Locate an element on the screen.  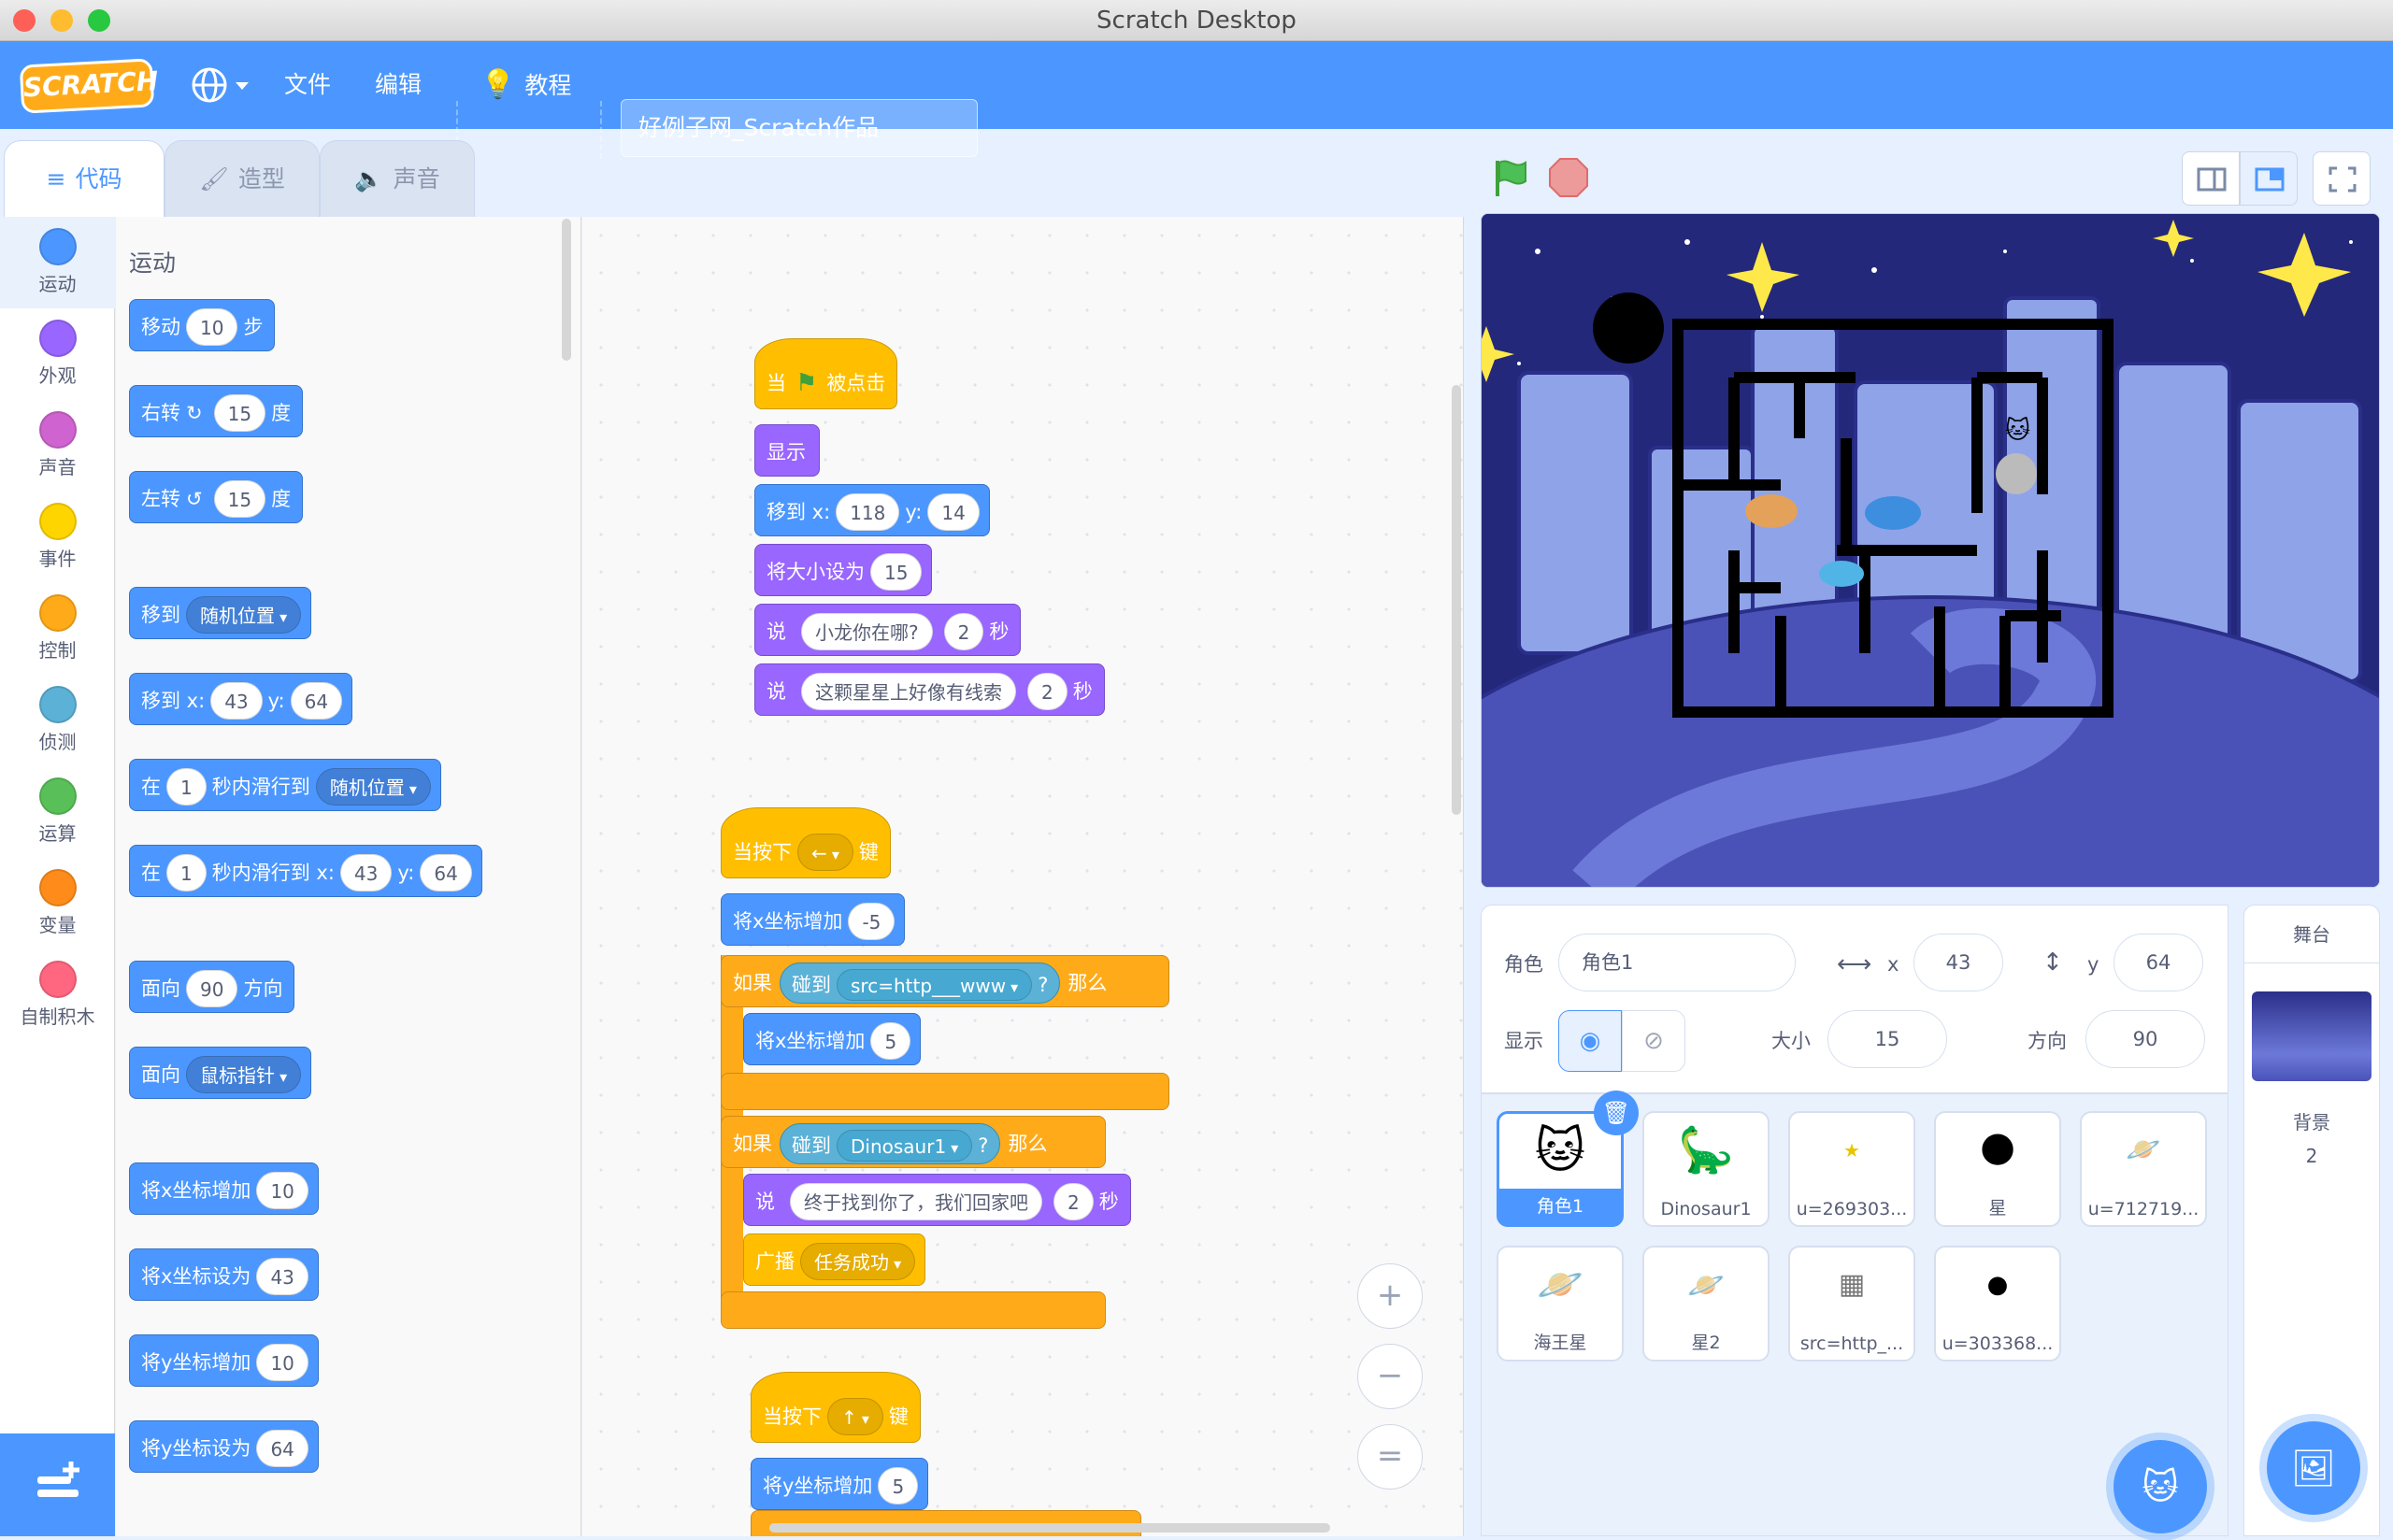
stop-button is located at coordinates (1569, 177).